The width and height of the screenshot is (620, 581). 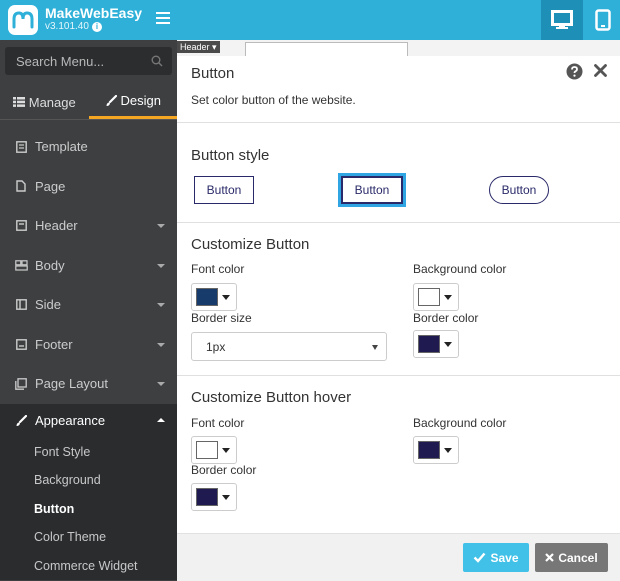 What do you see at coordinates (250, 244) in the screenshot?
I see `customize-button-title: Customize Button` at bounding box center [250, 244].